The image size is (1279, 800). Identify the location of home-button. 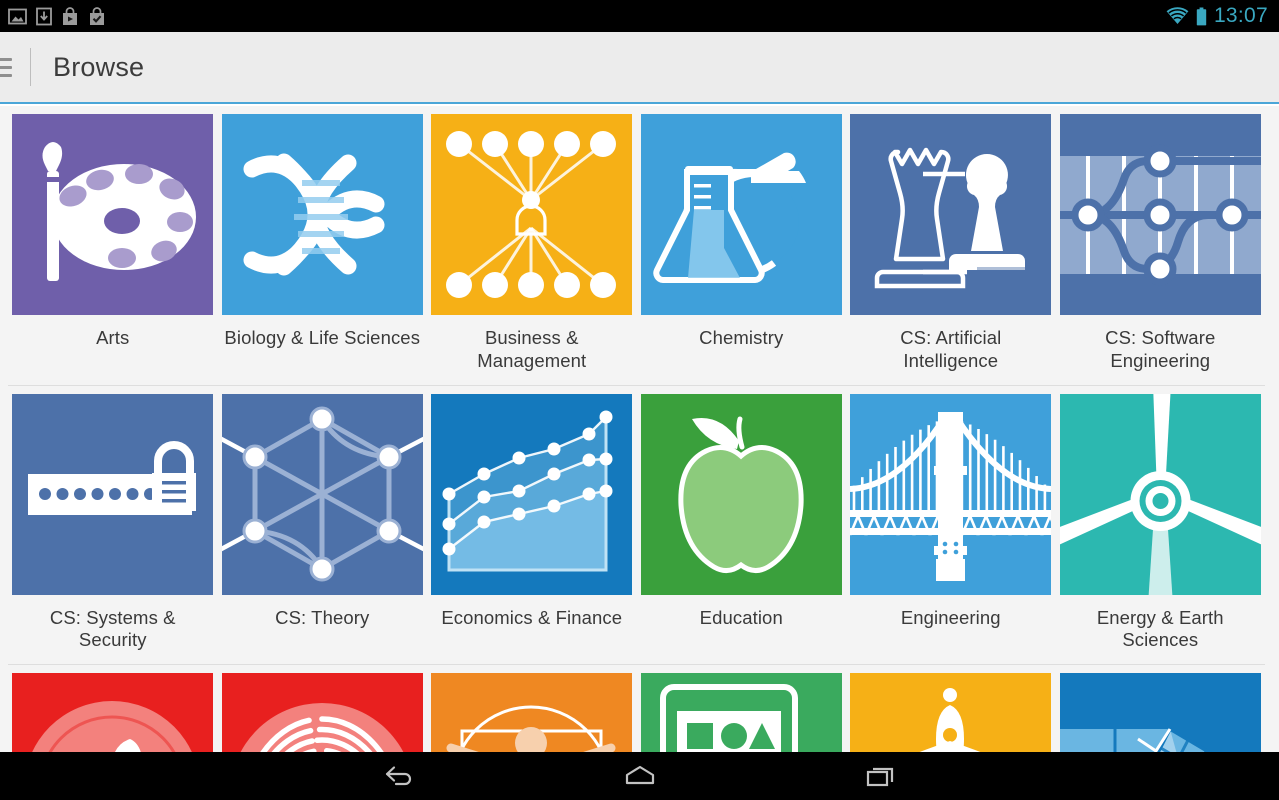
(640, 776).